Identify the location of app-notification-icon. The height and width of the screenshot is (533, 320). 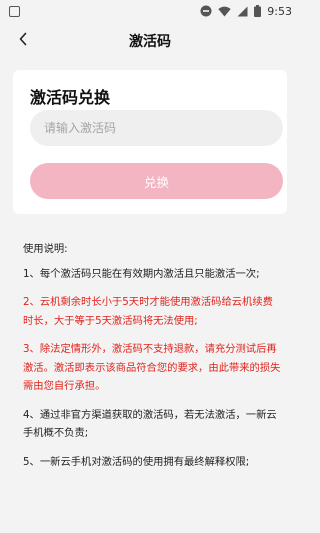
(14, 11).